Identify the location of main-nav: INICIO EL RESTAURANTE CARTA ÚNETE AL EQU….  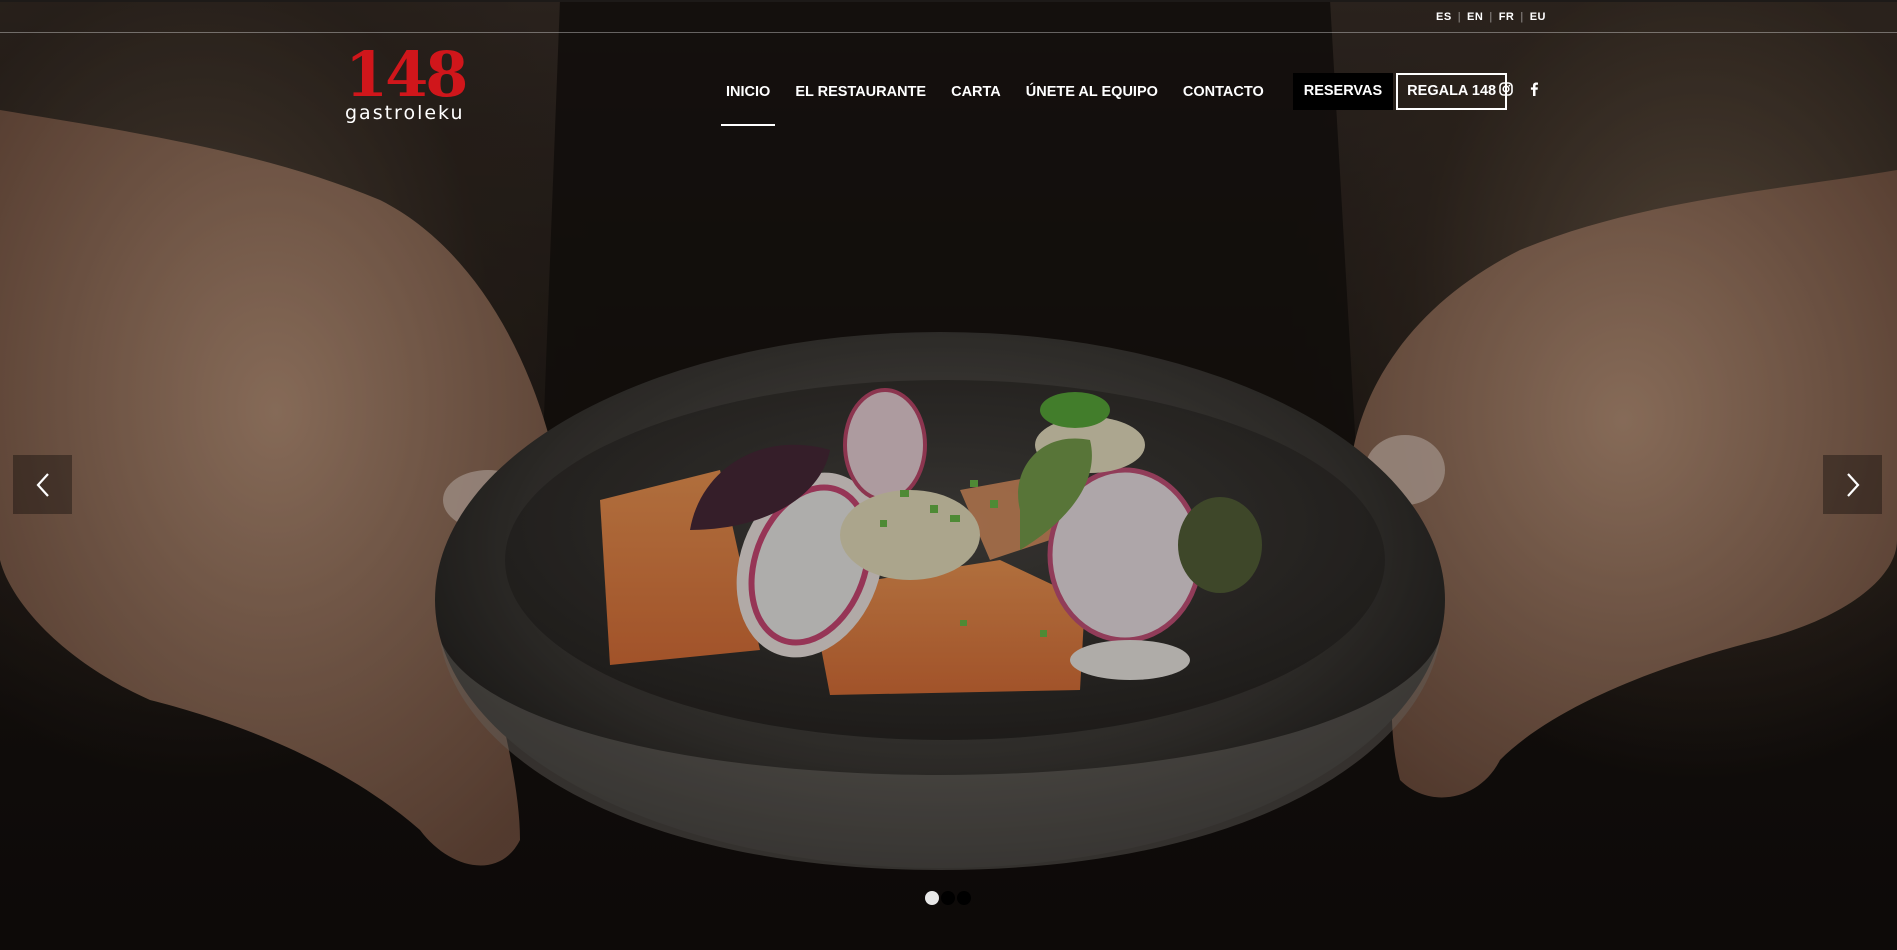
(1114, 99).